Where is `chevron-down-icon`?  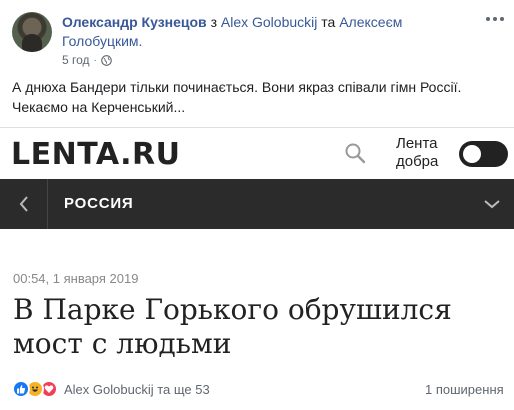 chevron-down-icon is located at coordinates (492, 204).